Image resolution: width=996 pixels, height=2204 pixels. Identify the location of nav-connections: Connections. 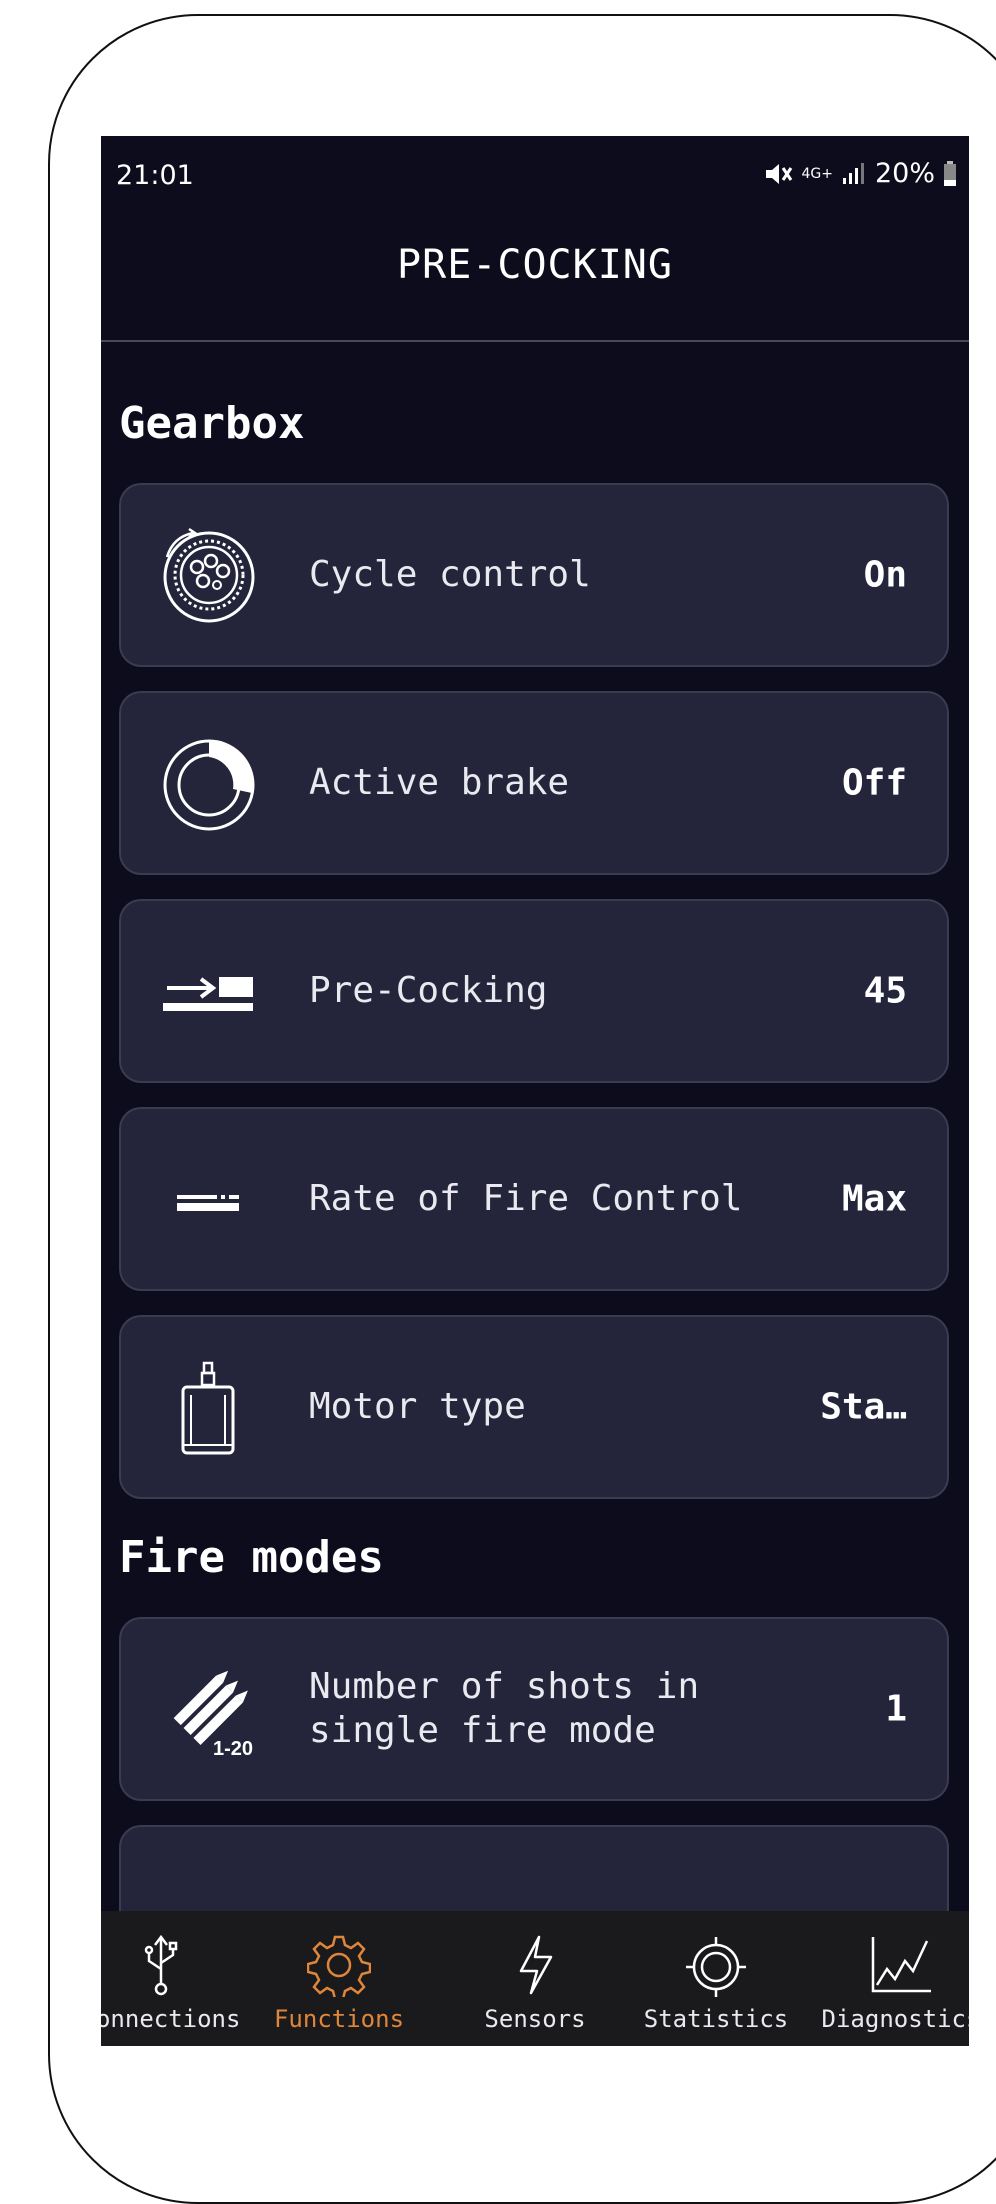
(176, 1978).